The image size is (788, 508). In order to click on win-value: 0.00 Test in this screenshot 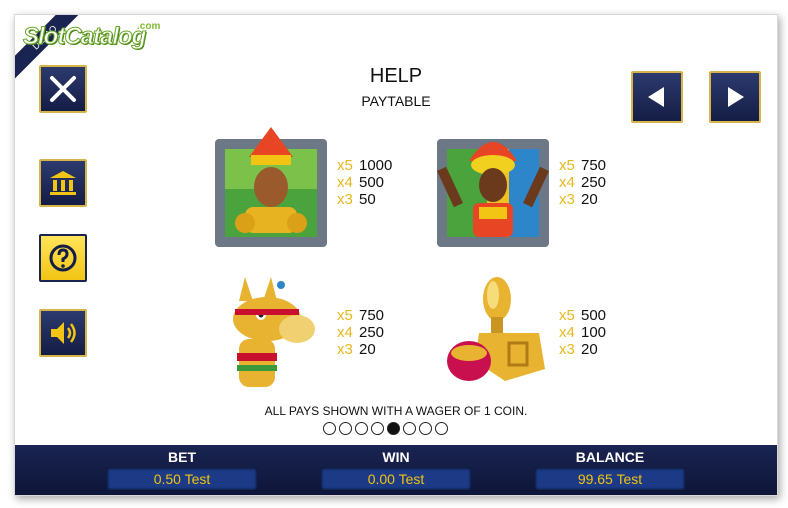, I will do `click(396, 479)`.